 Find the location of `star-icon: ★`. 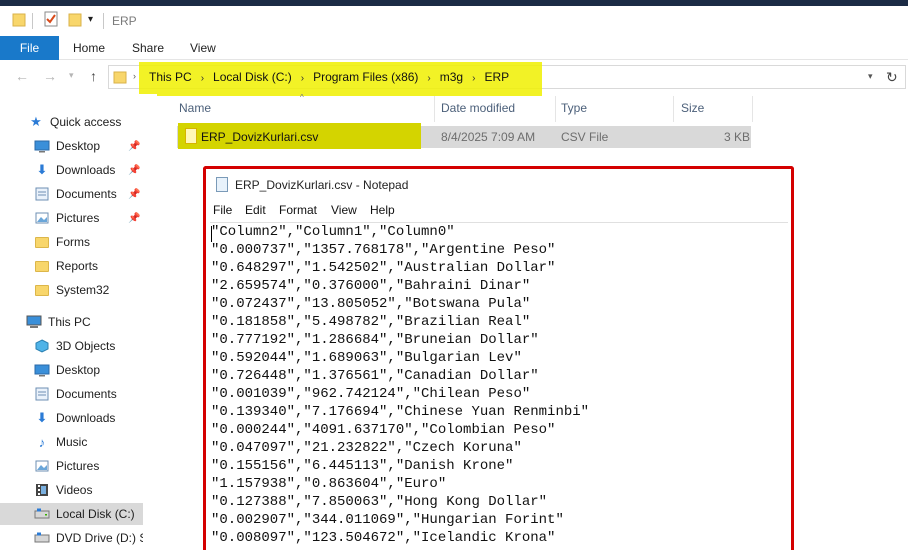

star-icon: ★ is located at coordinates (36, 121).